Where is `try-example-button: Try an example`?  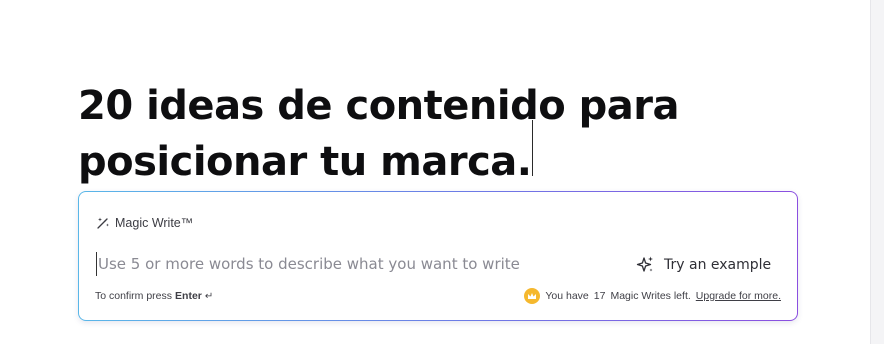 try-example-button: Try an example is located at coordinates (703, 265).